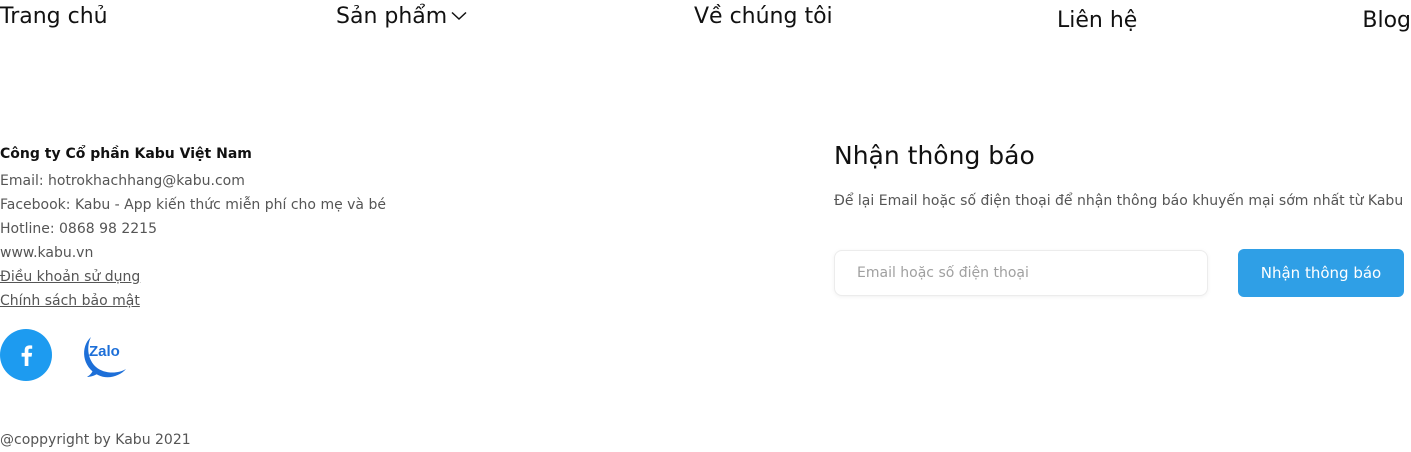 Image resolution: width=1411 pixels, height=452 pixels. What do you see at coordinates (126, 154) in the screenshot?
I see `company-name: Công ty Cổ phần Kabu Việt Nam` at bounding box center [126, 154].